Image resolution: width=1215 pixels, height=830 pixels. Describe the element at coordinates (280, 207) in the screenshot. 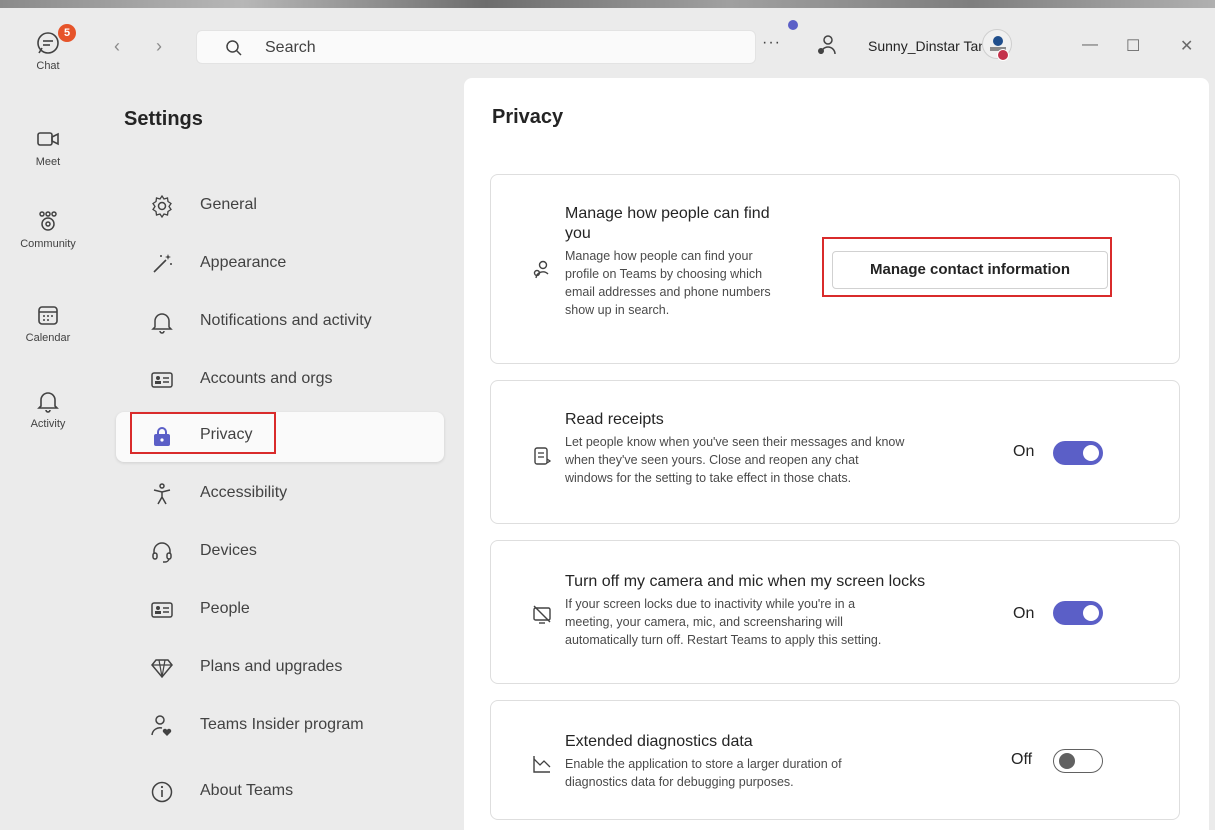

I see `sidebar-item-general: General` at that location.